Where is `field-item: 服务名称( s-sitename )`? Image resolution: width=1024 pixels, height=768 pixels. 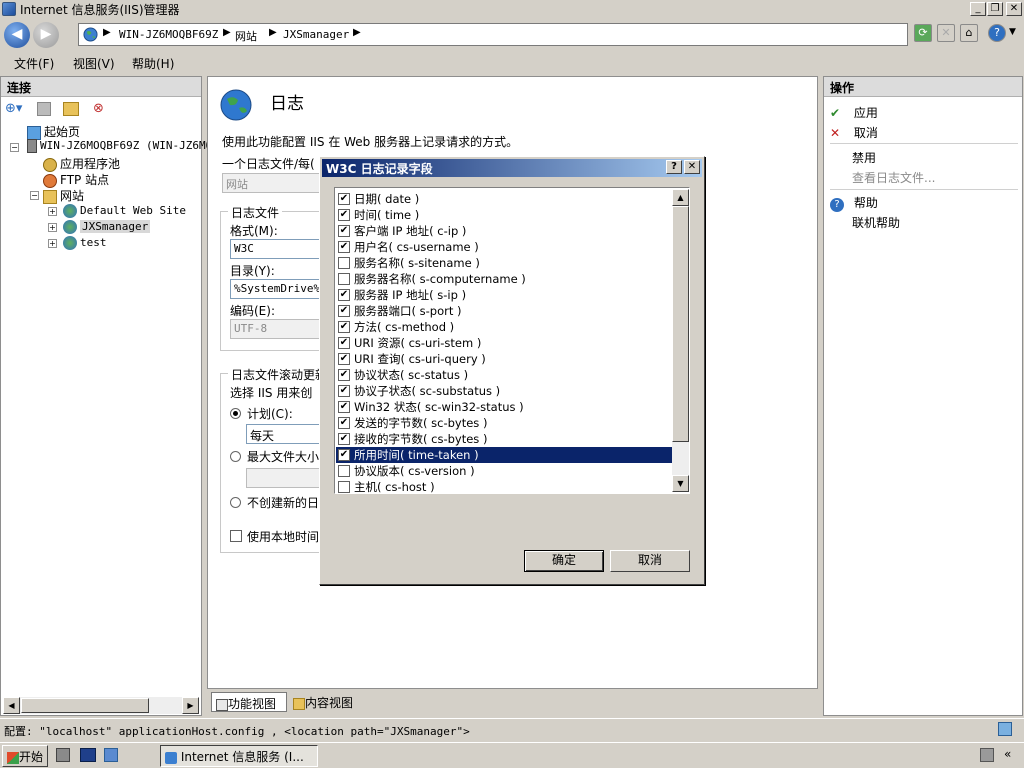 field-item: 服务名称( s-sitename ) is located at coordinates (504, 263).